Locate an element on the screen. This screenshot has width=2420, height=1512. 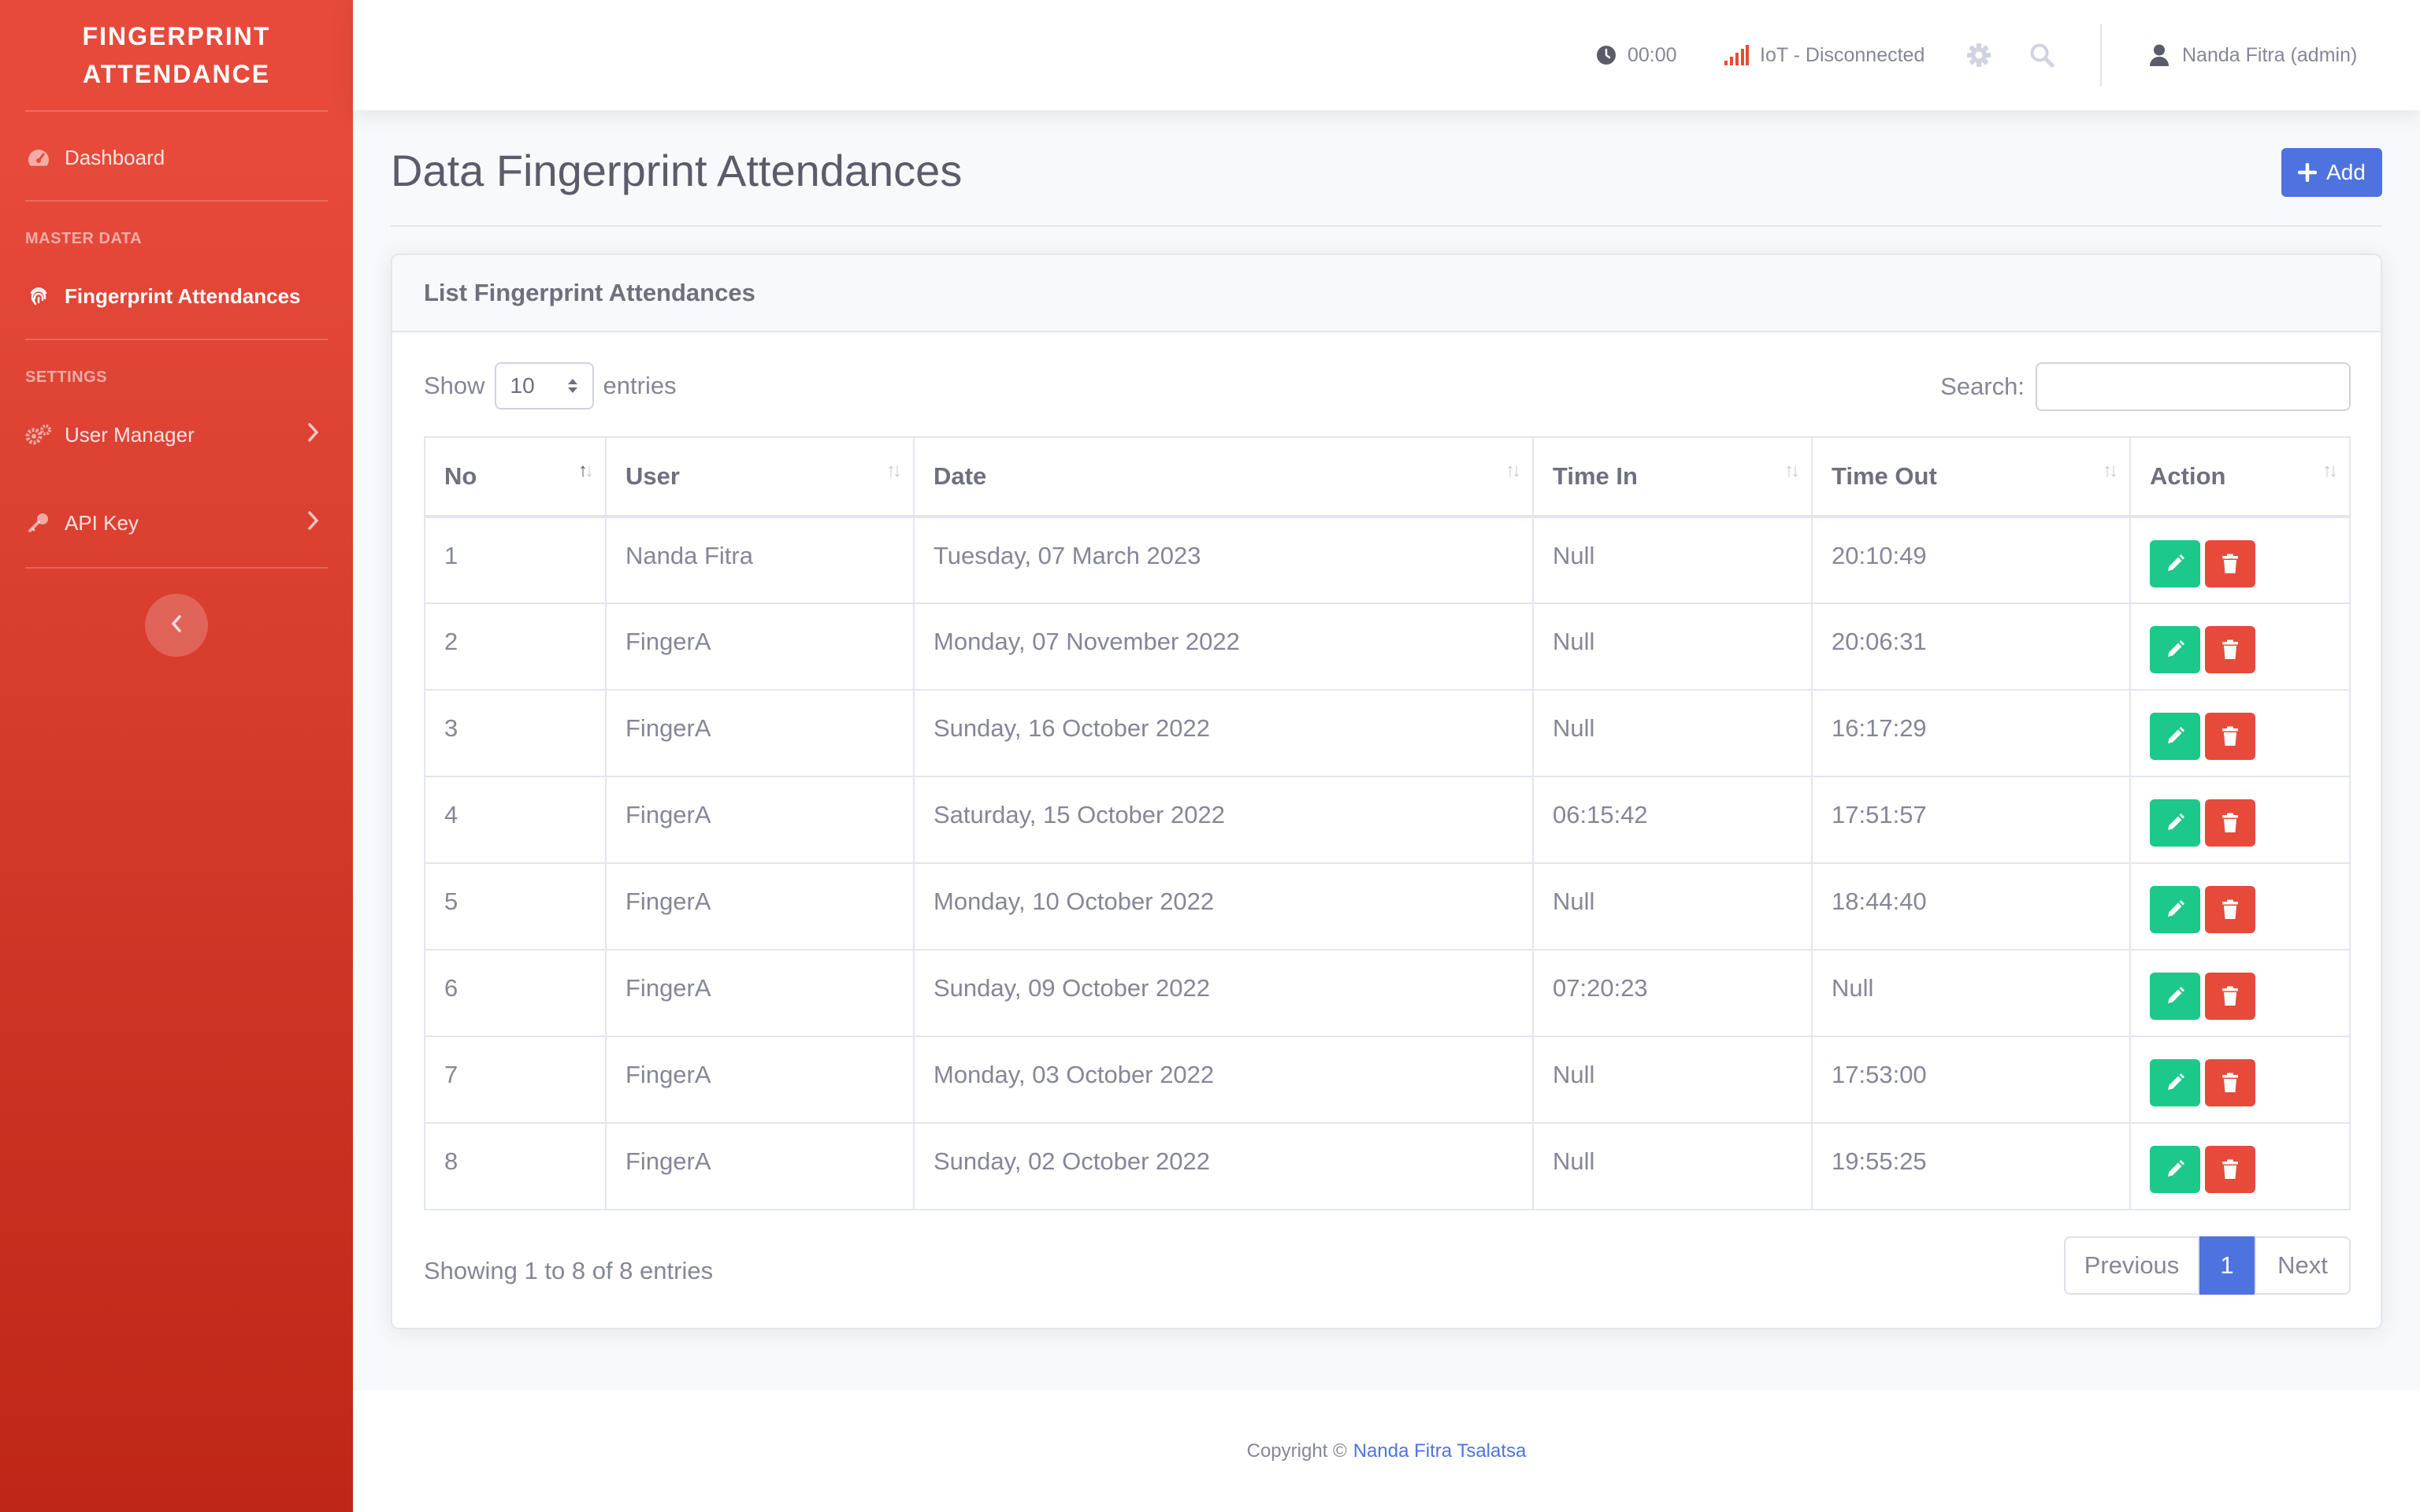
table-cell: 1 is located at coordinates (515, 560).